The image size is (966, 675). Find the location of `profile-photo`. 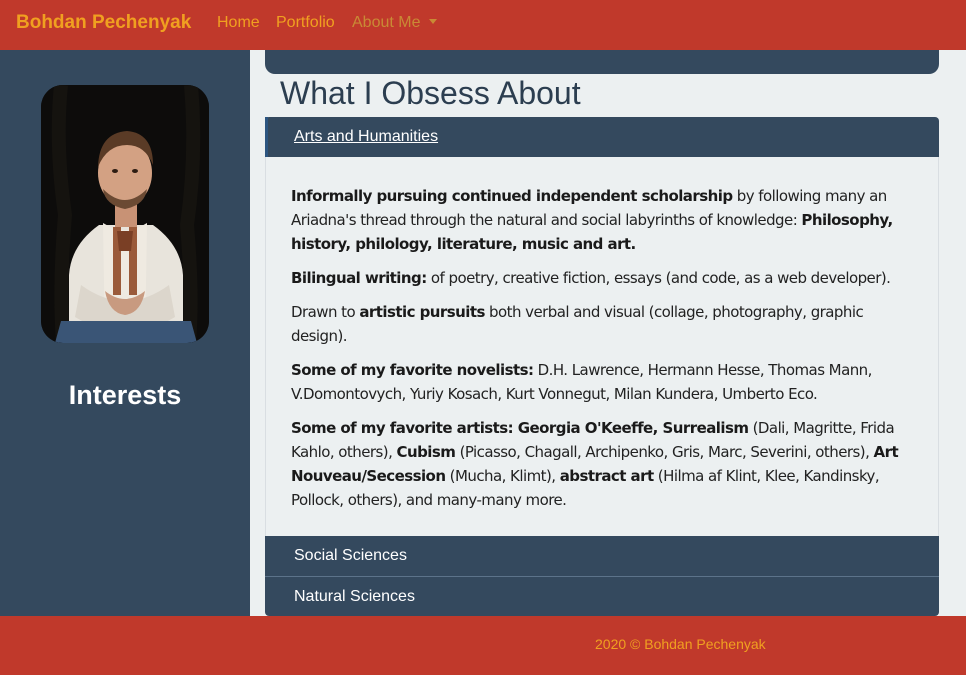

profile-photo is located at coordinates (125, 214).